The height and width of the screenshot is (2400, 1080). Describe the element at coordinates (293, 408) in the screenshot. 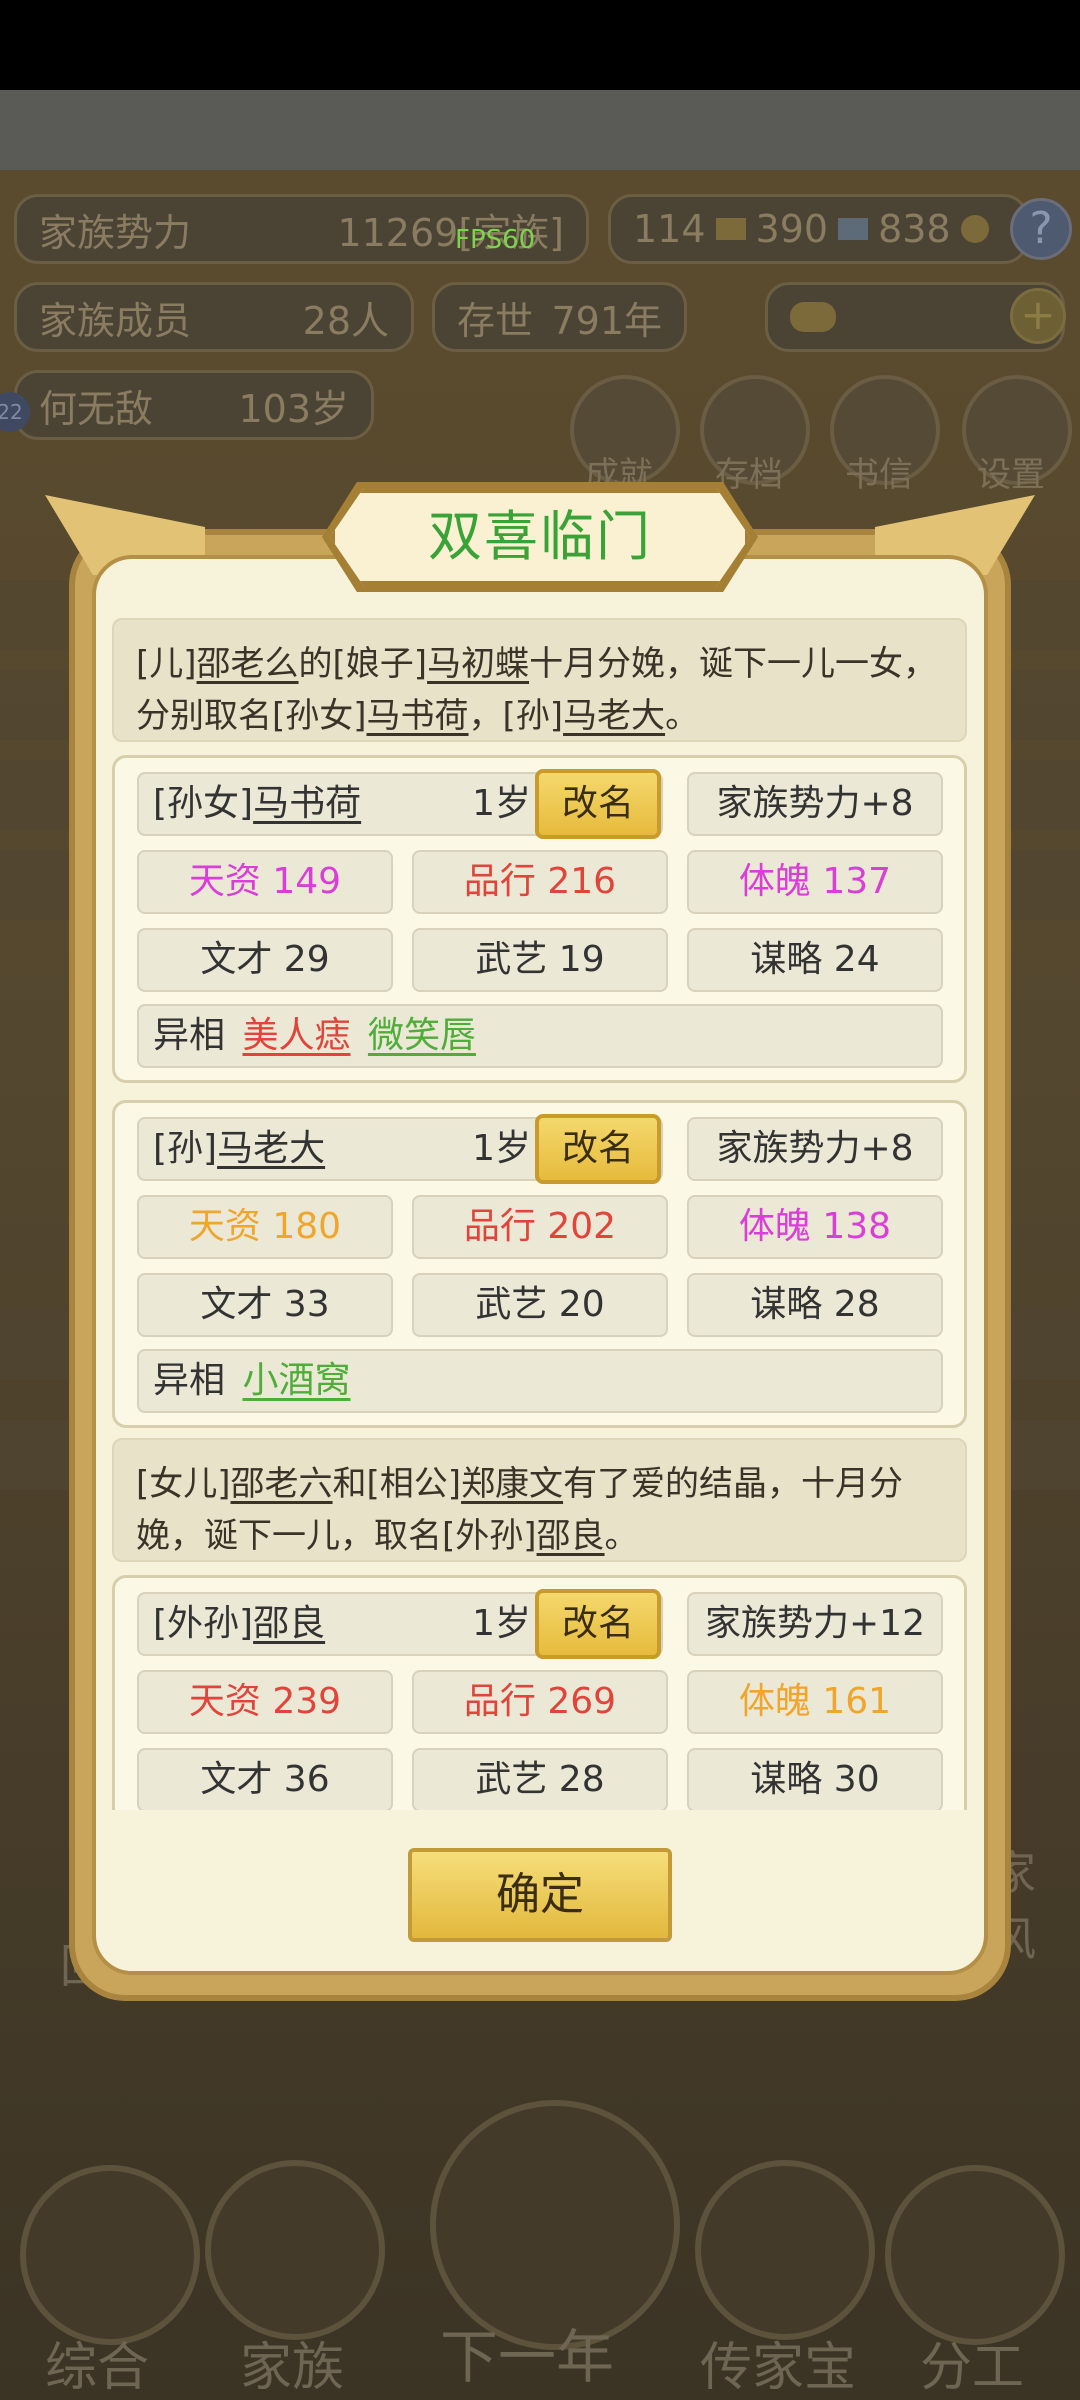

I see `patriarch-age: 103岁` at that location.